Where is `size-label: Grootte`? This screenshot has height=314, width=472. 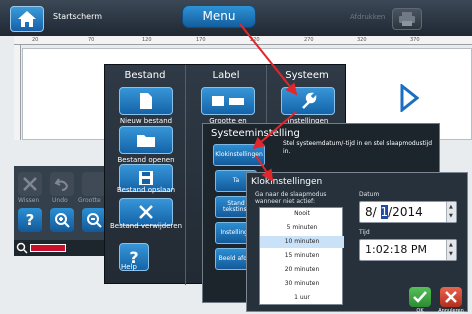
size-label: Grootte is located at coordinates (89, 200).